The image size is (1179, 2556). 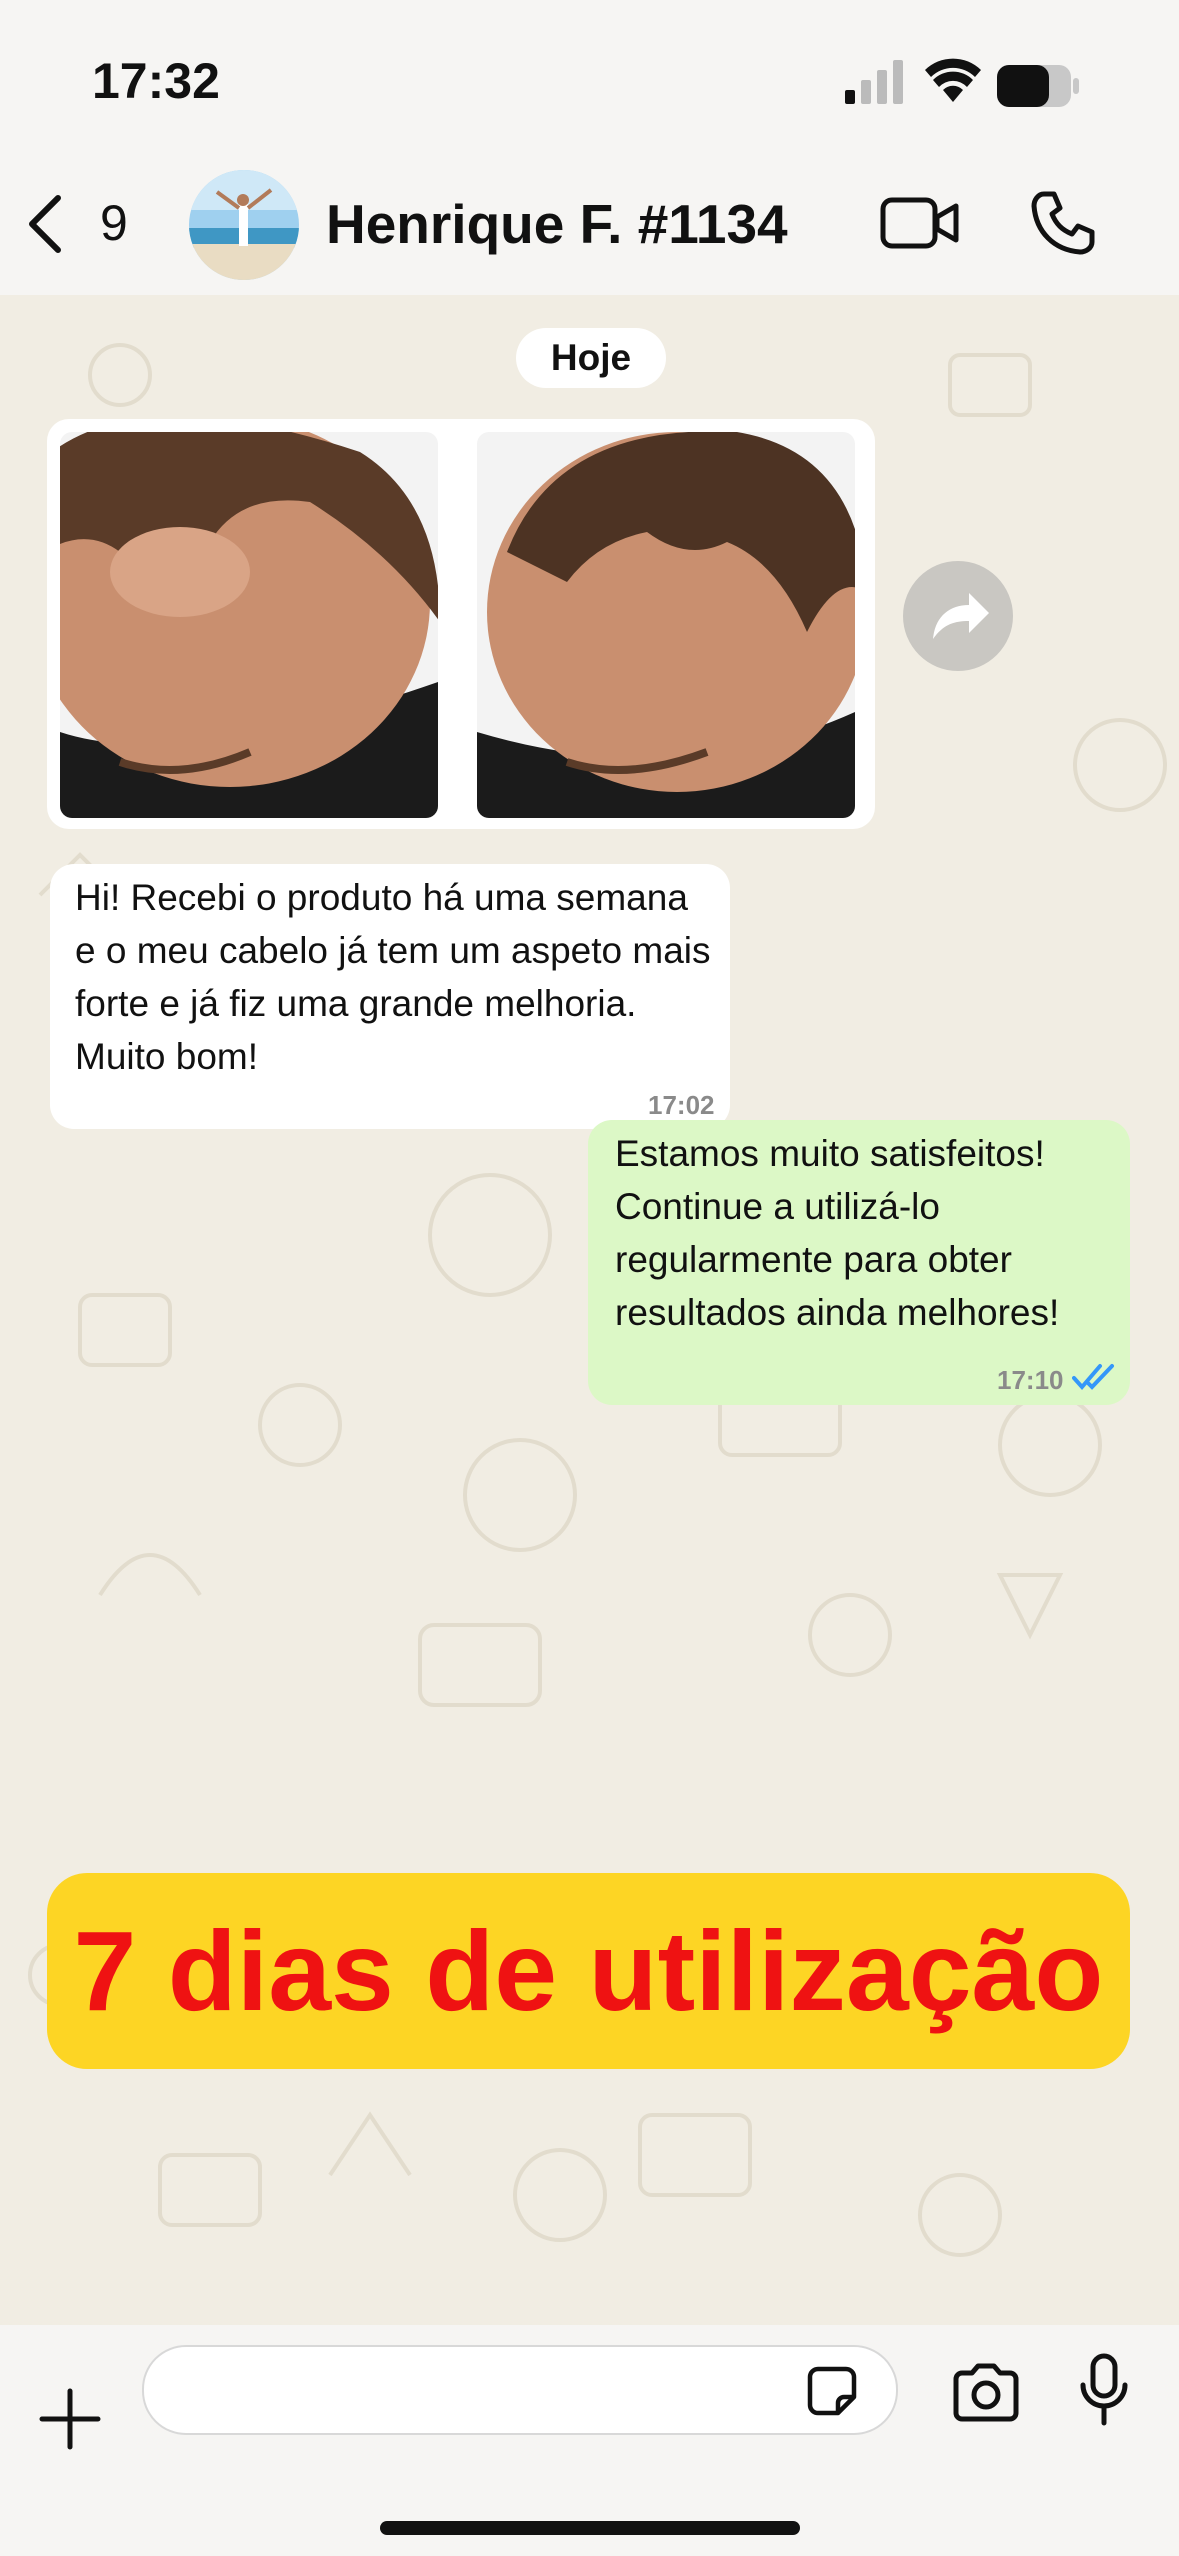 I want to click on plus-icon, so click(x=70, y=2419).